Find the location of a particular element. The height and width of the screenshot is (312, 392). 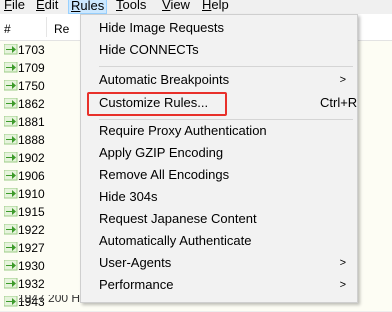

session-id: 1915 is located at coordinates (31, 212).